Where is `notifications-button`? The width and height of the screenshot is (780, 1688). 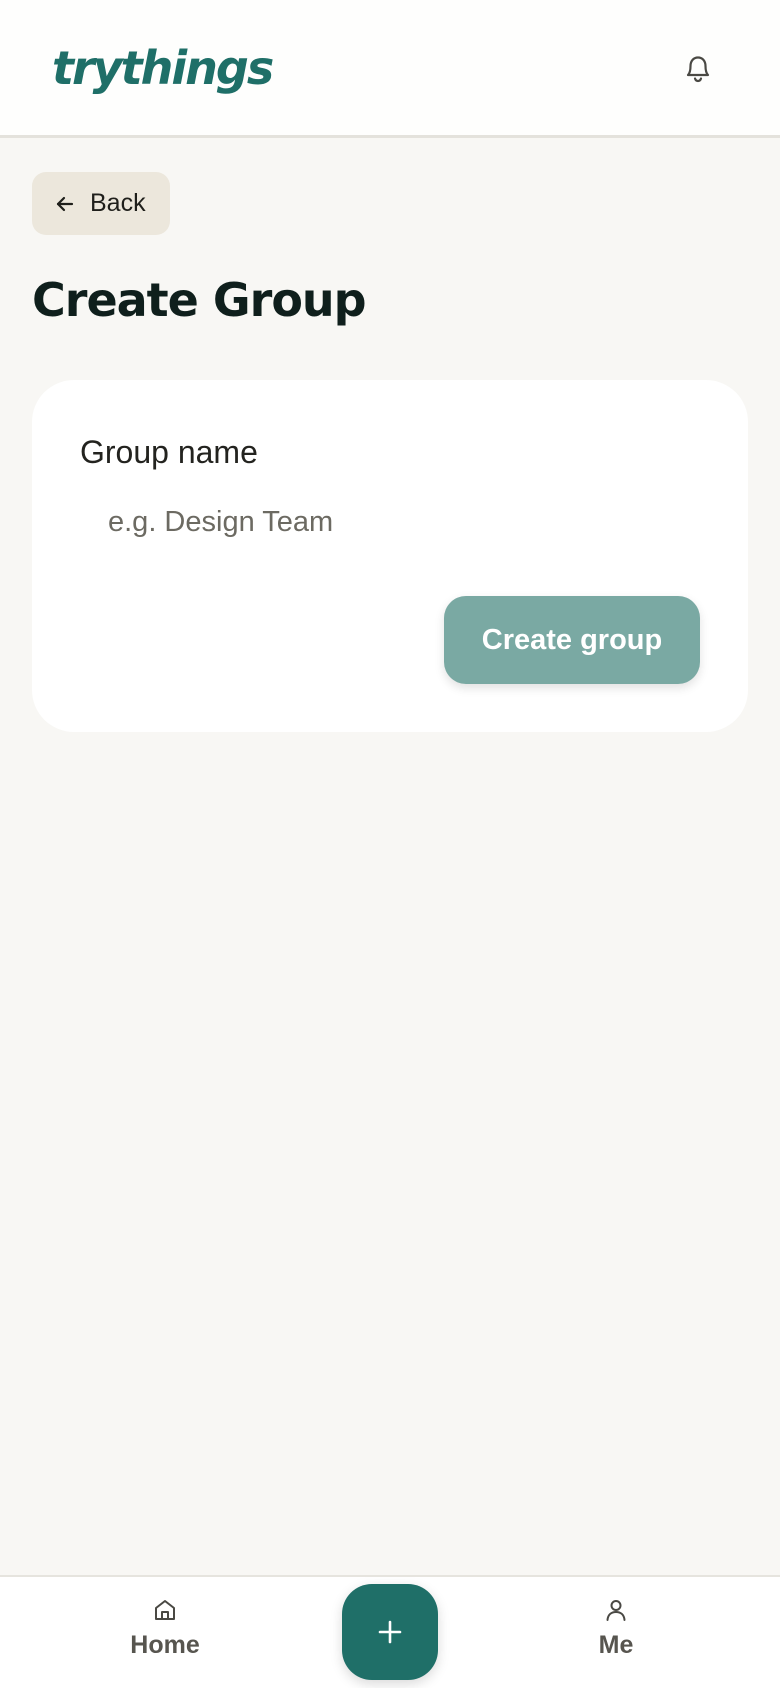
notifications-button is located at coordinates (698, 68).